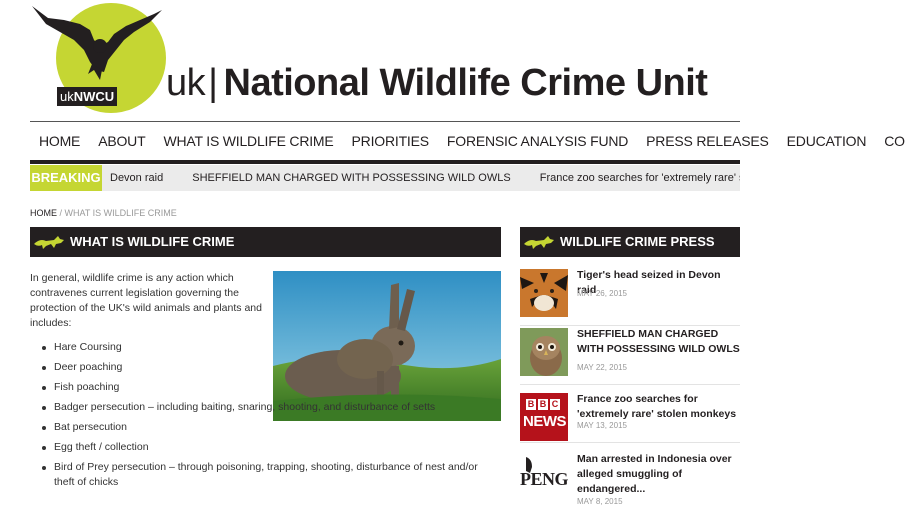 Image resolution: width=905 pixels, height=506 pixels. What do you see at coordinates (66, 178) in the screenshot?
I see `breaking-label: BREAKING` at bounding box center [66, 178].